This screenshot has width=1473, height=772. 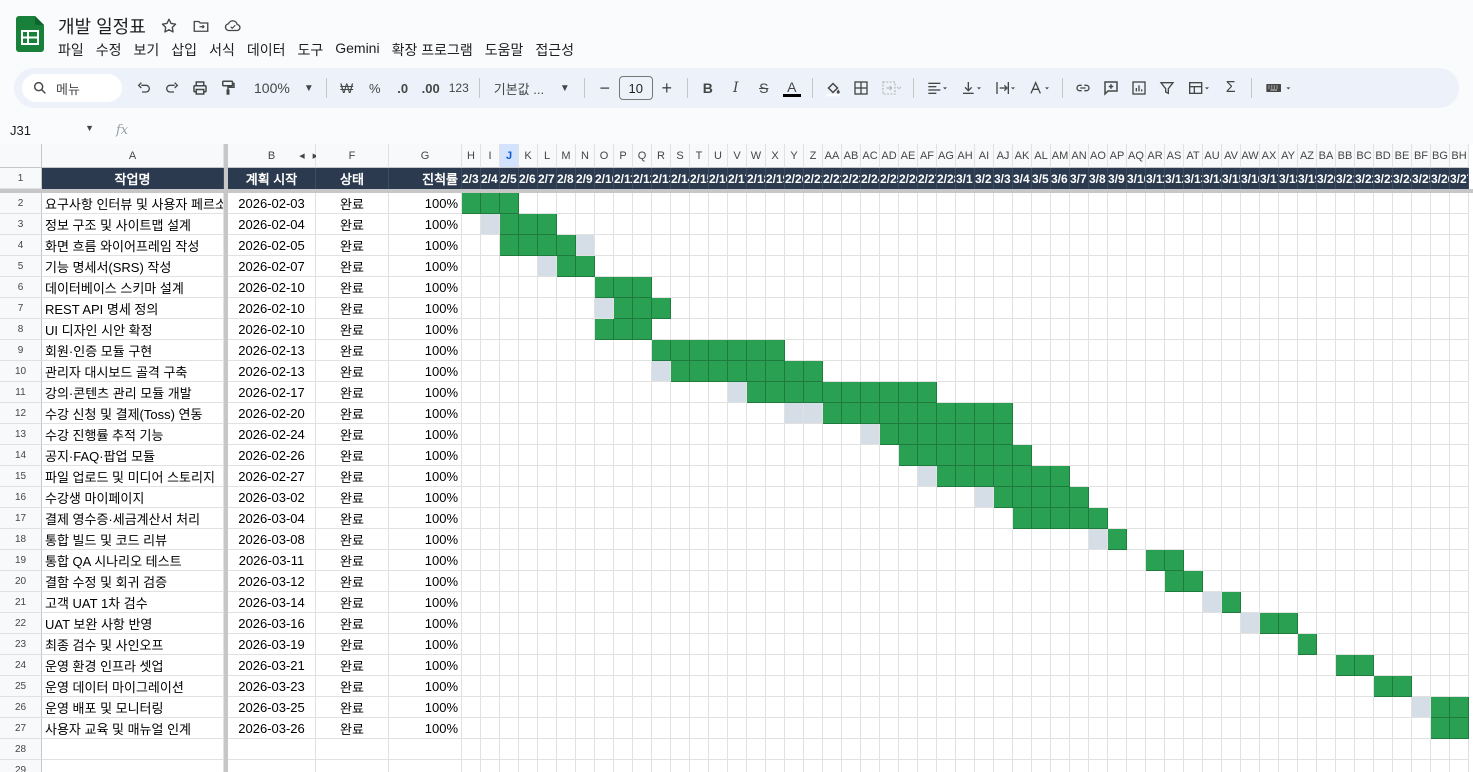 What do you see at coordinates (425, 178) in the screenshot?
I see `header-cell-progress: 진척률` at bounding box center [425, 178].